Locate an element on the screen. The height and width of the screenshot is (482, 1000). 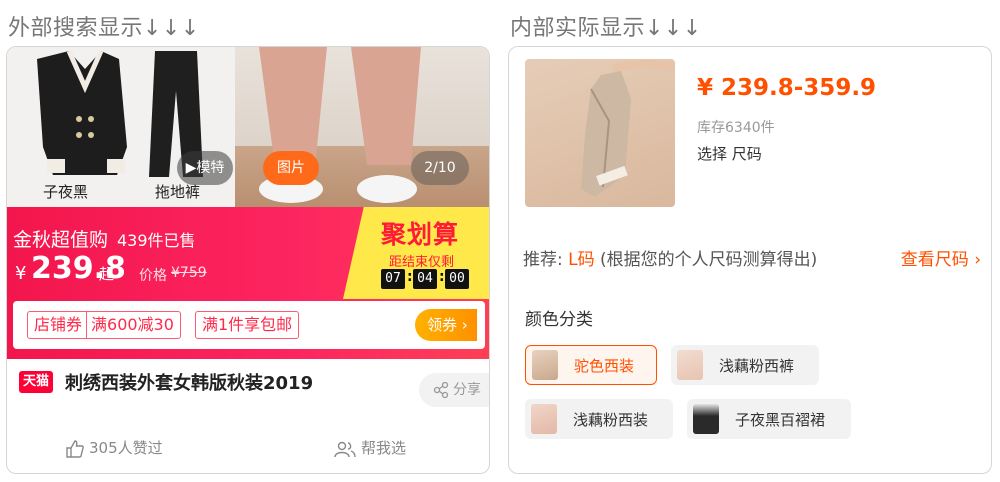
shipping-coupon: 满1件享包邮 is located at coordinates (247, 325).